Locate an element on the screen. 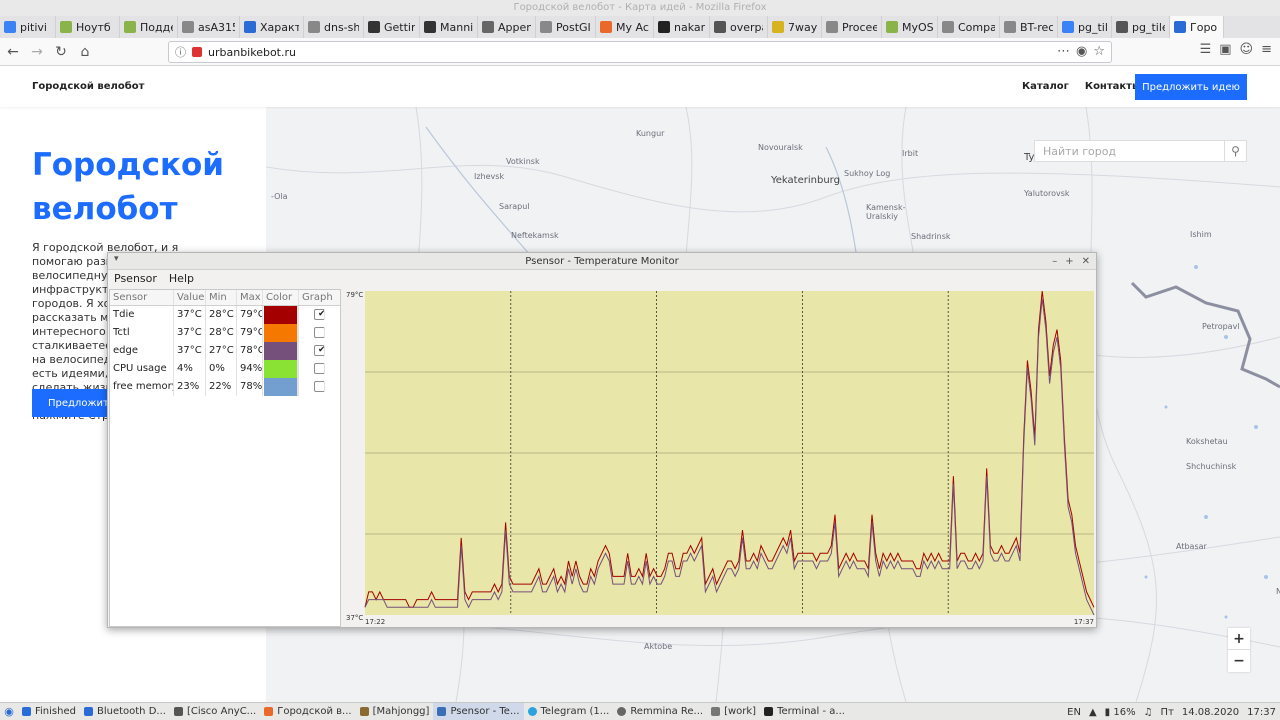  menu-help: Help is located at coordinates (181, 278).